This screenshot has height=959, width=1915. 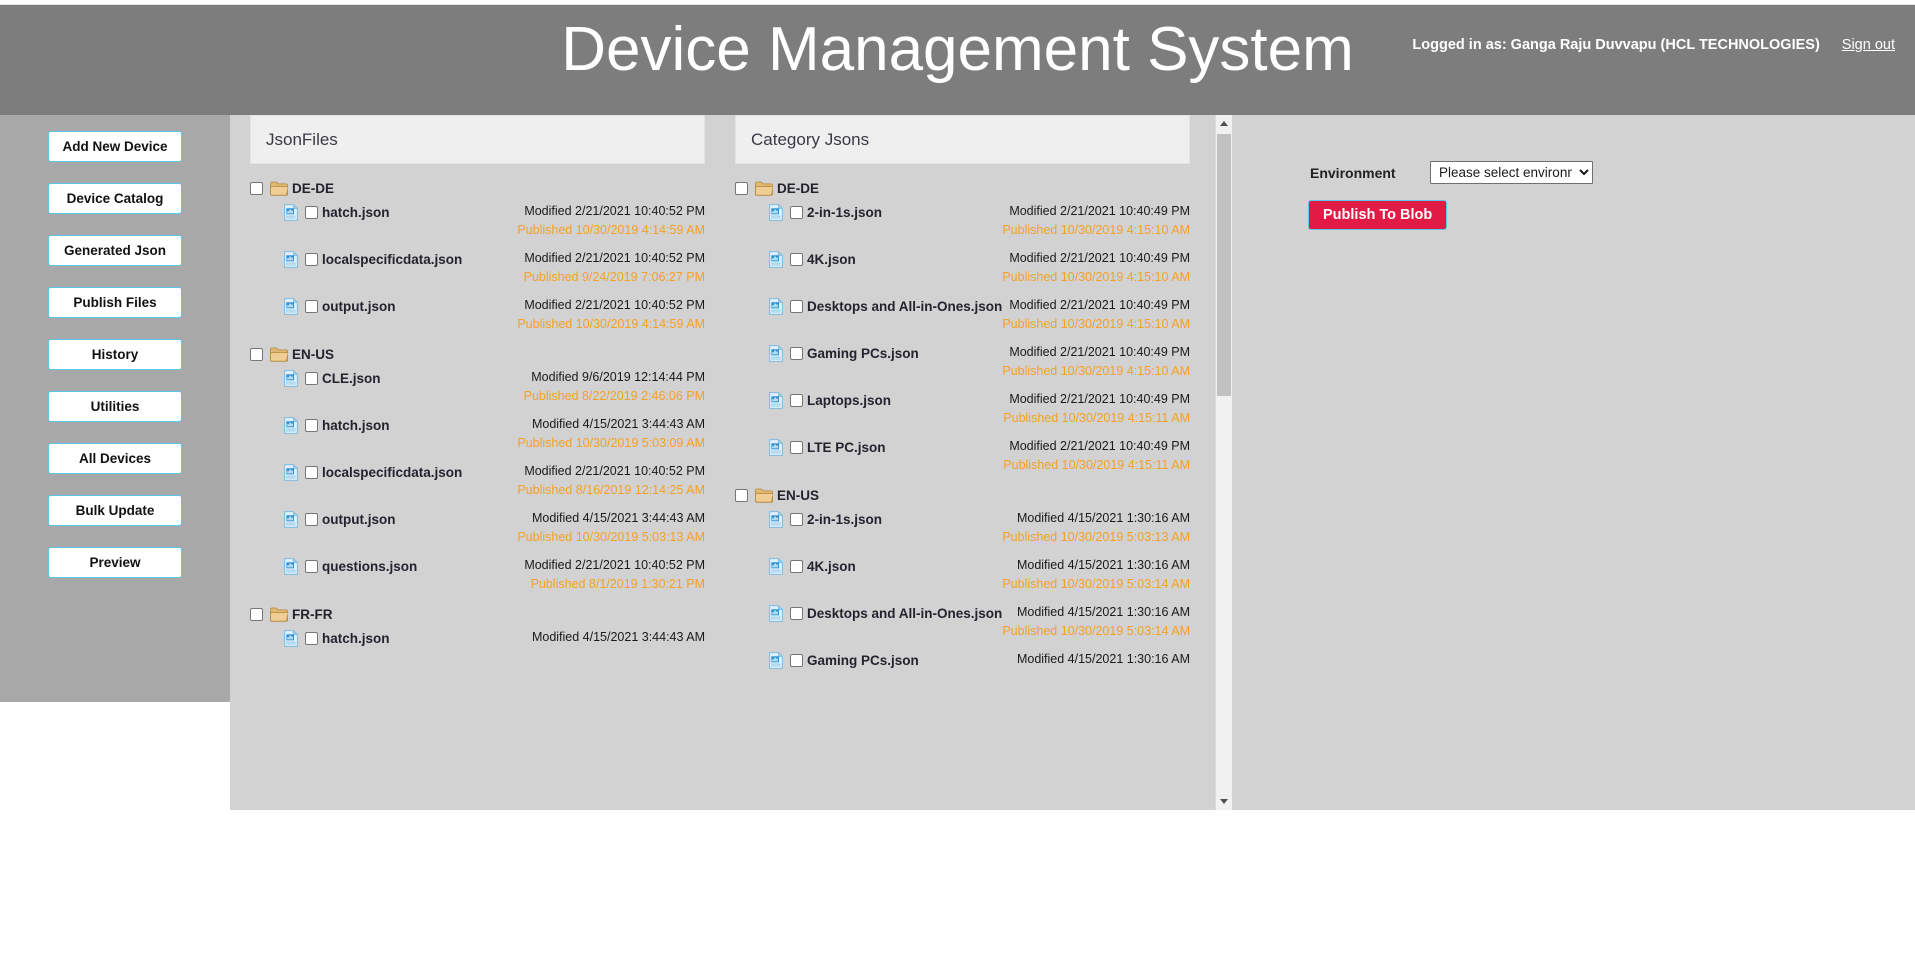 What do you see at coordinates (1096, 631) in the screenshot?
I see `file-published-date: Published 10/30/2019 5:03:14 AM` at bounding box center [1096, 631].